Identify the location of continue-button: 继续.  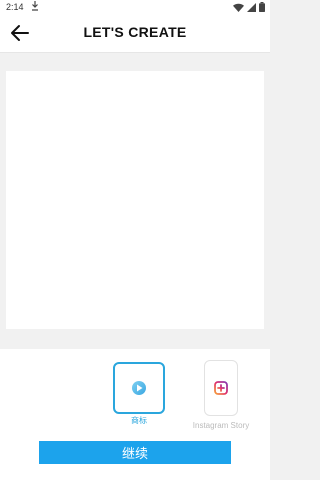
(135, 452).